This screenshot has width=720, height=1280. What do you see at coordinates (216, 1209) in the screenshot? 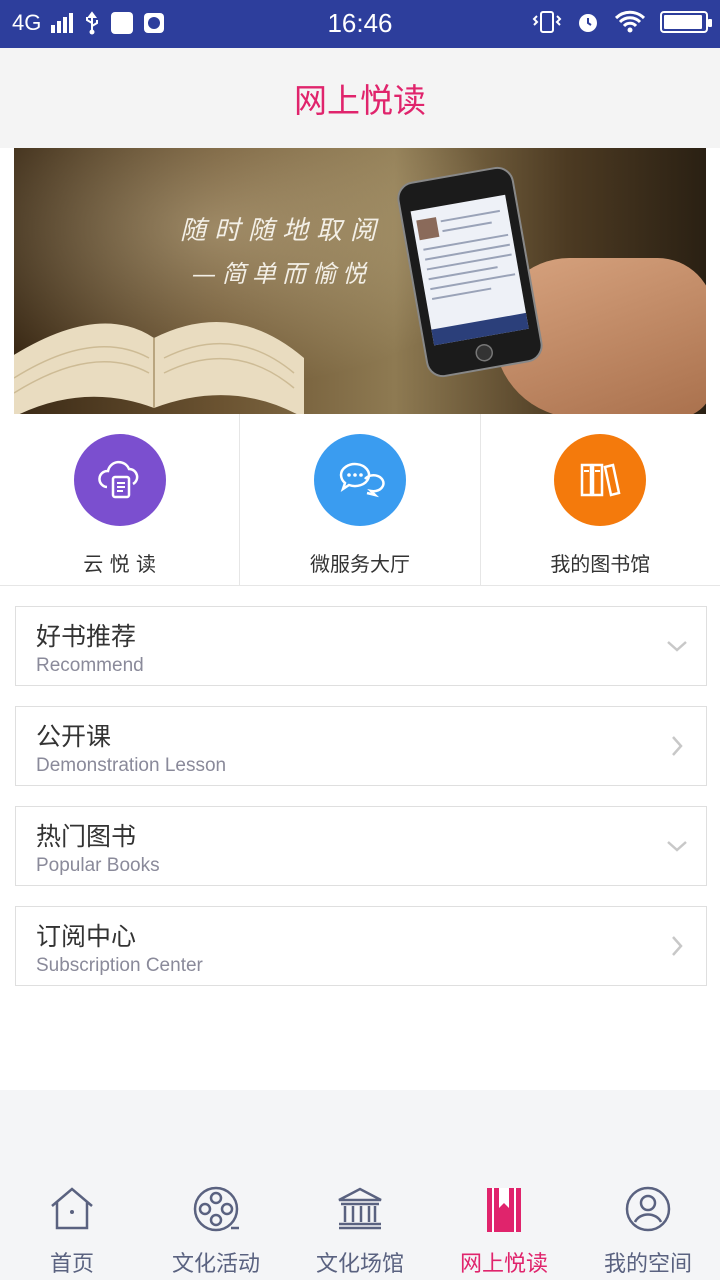
I see `film-reel-icon` at bounding box center [216, 1209].